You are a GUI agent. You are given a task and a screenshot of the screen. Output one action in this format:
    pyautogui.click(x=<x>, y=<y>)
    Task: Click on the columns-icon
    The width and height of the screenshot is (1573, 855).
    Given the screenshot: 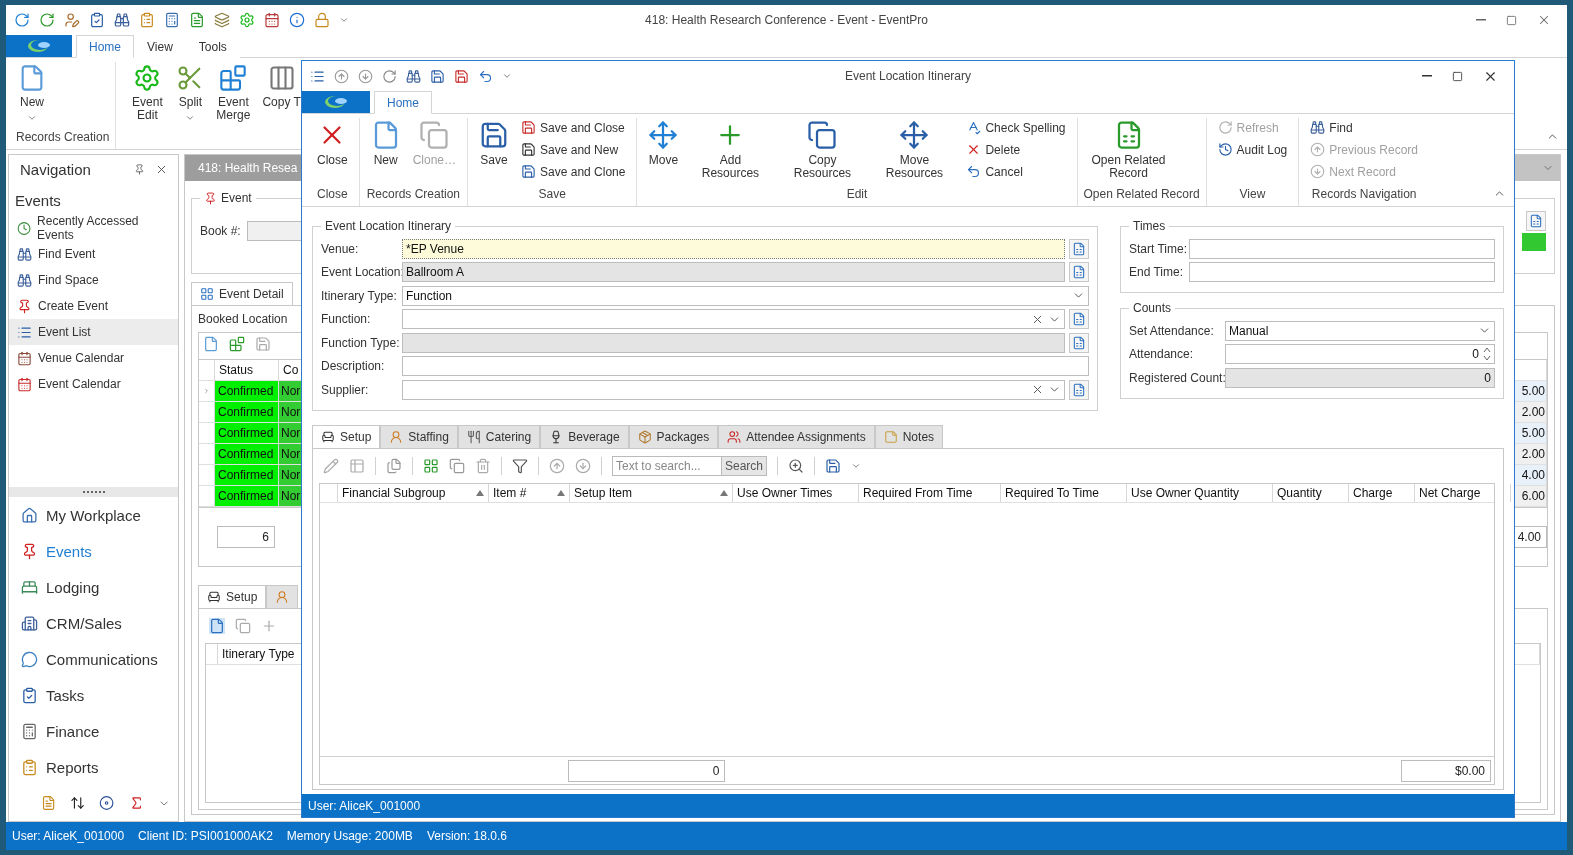 What is the action you would take?
    pyautogui.click(x=281, y=78)
    